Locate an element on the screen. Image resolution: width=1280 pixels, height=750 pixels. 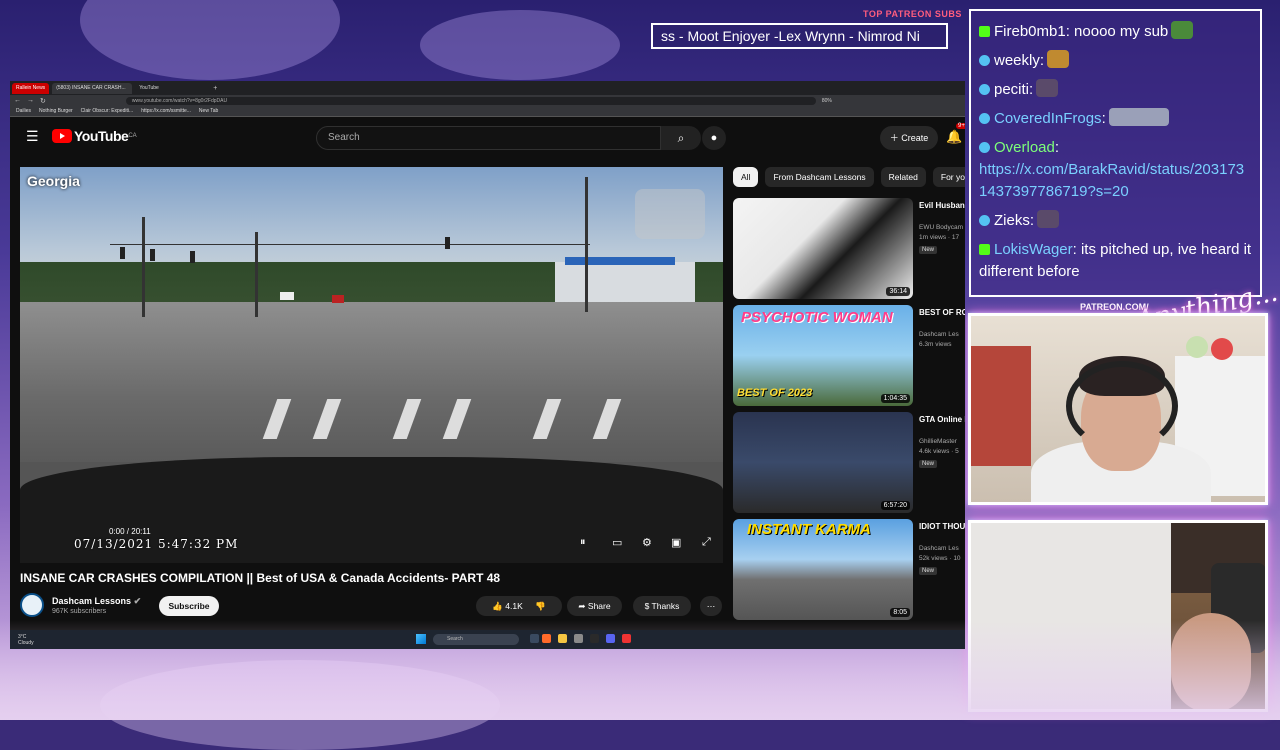
video-thumbnail: 36:14 is located at coordinates (823, 248).